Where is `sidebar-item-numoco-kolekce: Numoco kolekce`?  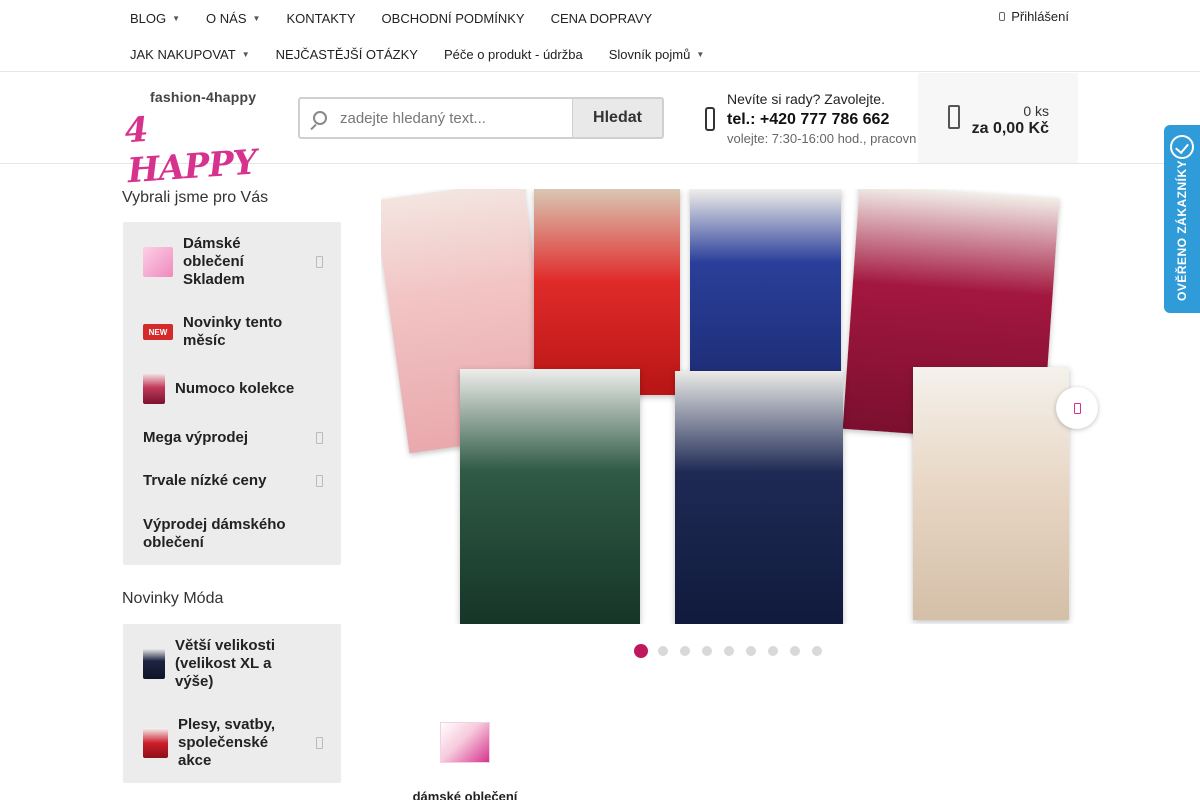
sidebar-item-numoco-kolekce: Numoco kolekce is located at coordinates (235, 389).